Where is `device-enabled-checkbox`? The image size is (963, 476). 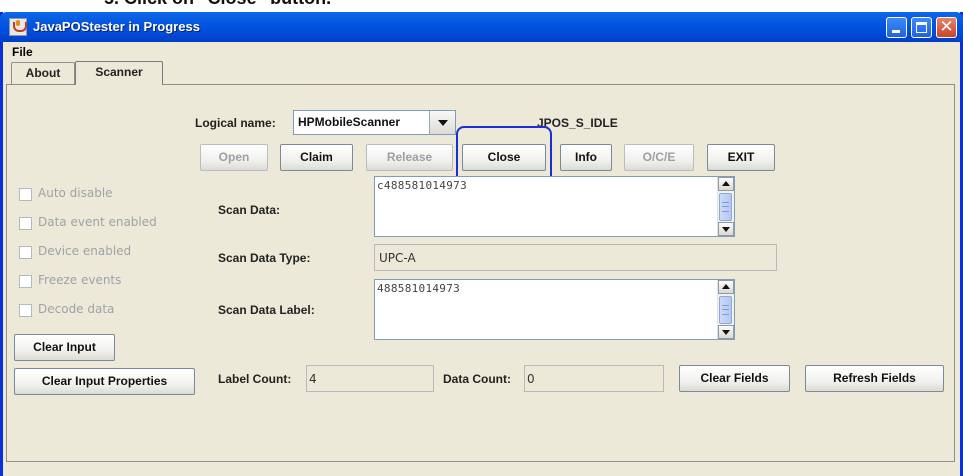 device-enabled-checkbox is located at coordinates (25, 252).